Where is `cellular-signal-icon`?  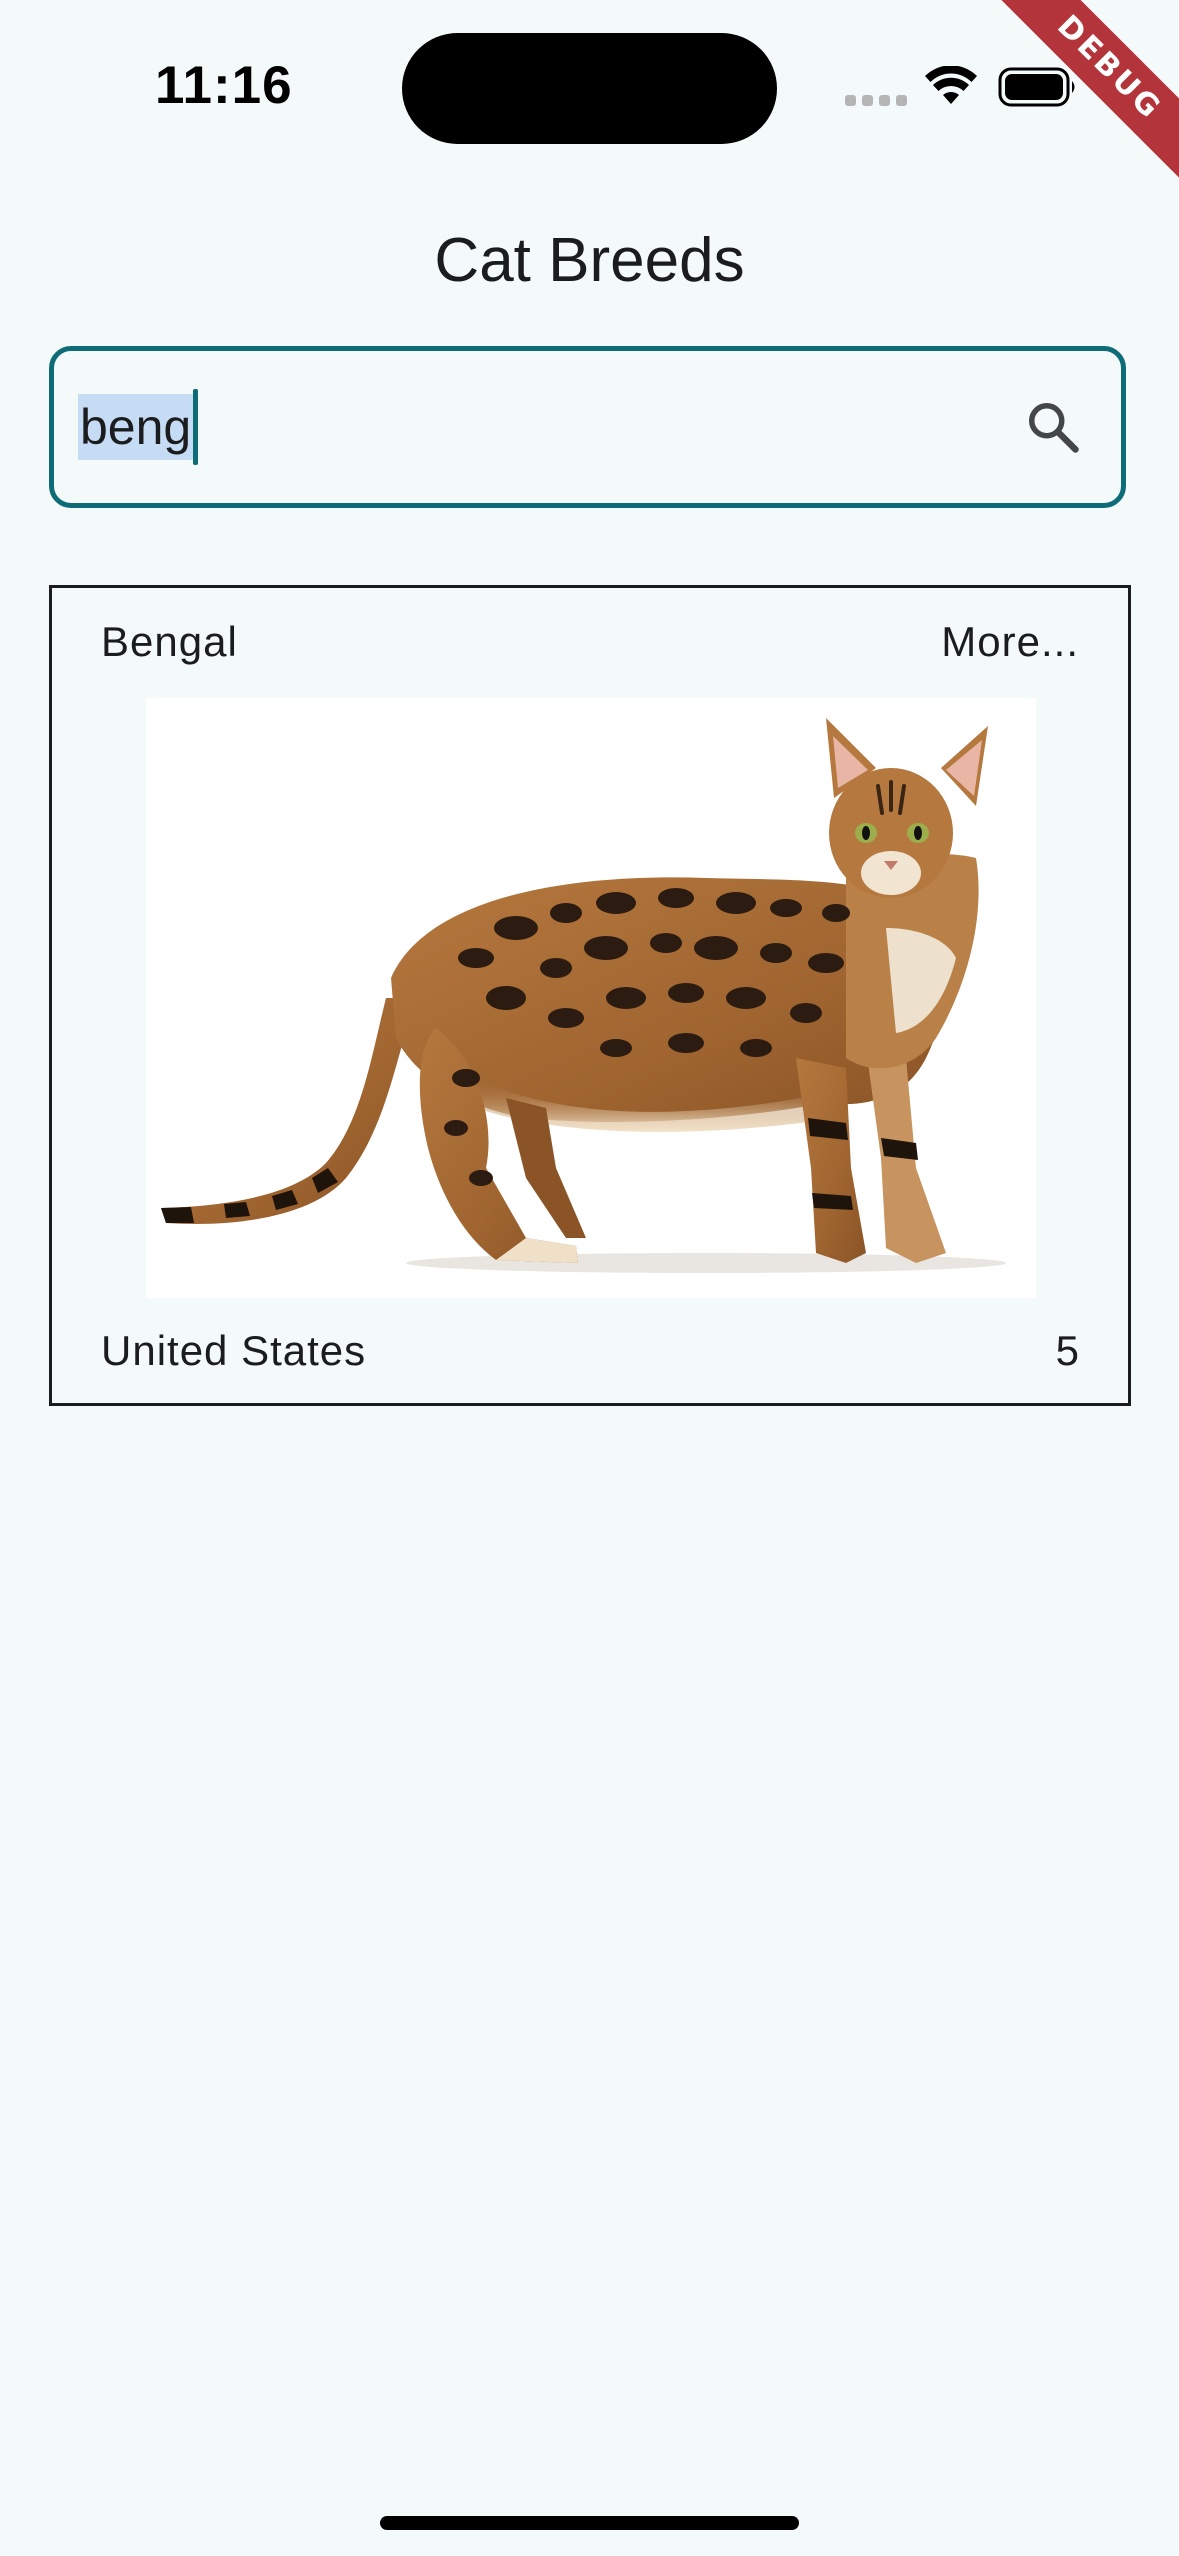
cellular-signal-icon is located at coordinates (876, 100).